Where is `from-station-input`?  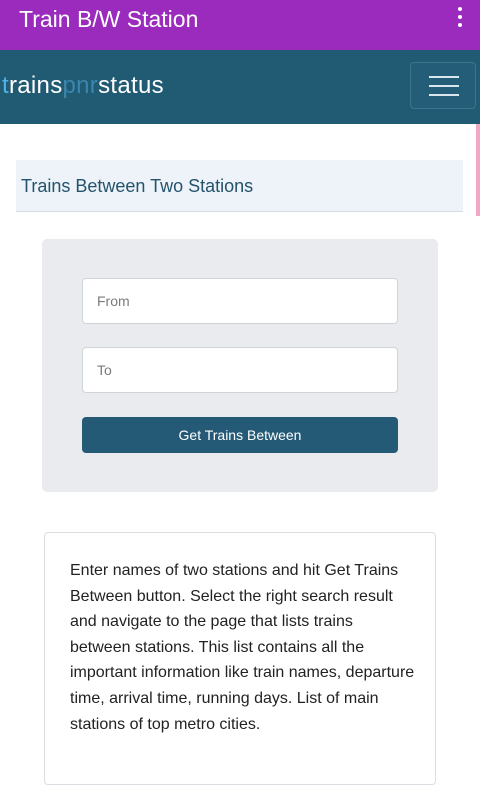 from-station-input is located at coordinates (240, 301).